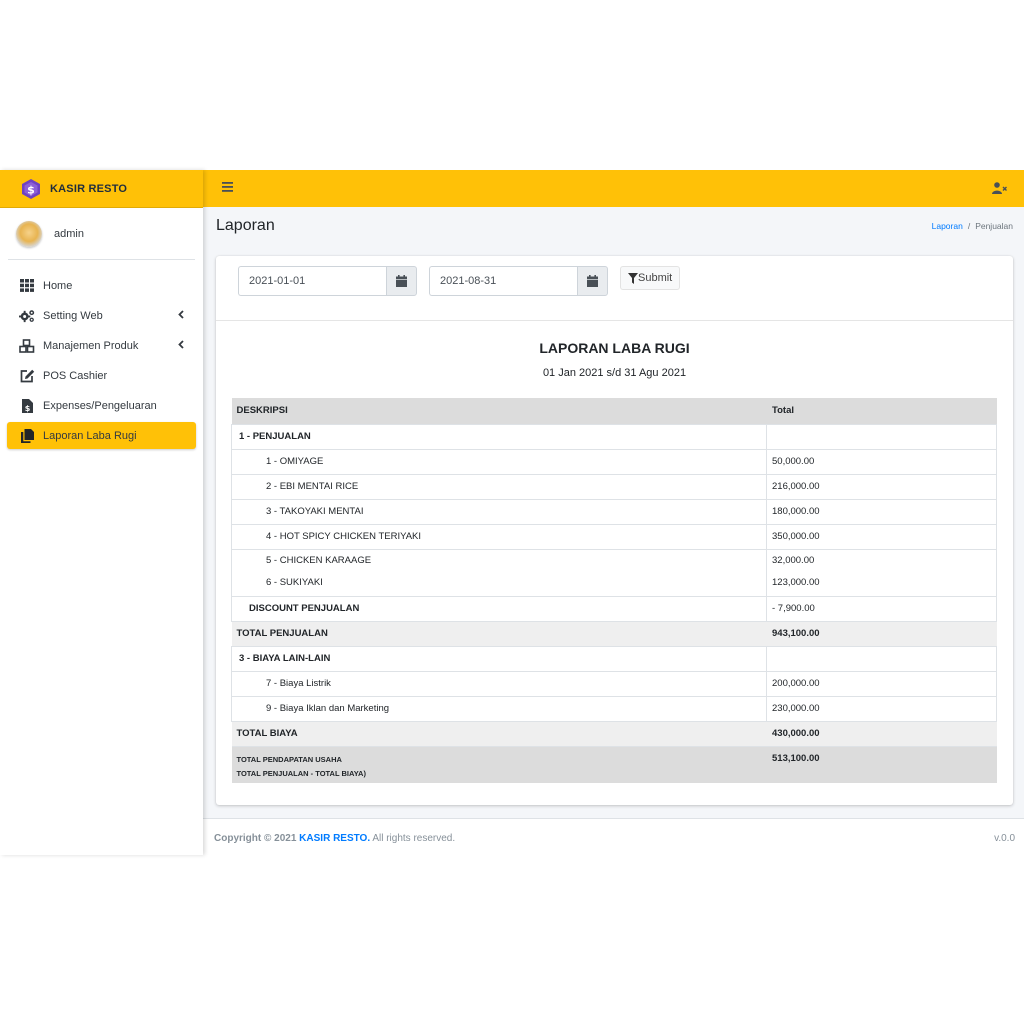  What do you see at coordinates (881, 584) in the screenshot?
I see `item-total: 123,000.00` at bounding box center [881, 584].